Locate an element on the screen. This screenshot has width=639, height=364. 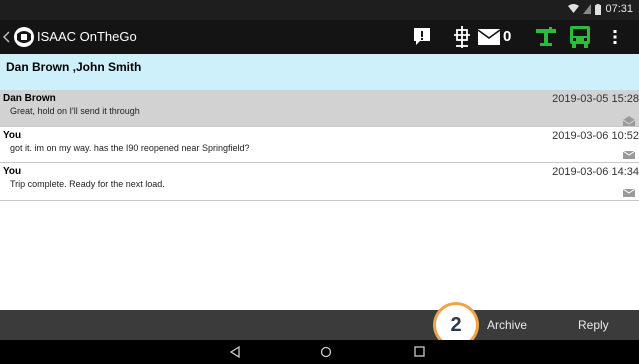
overflow-menu-icon is located at coordinates (615, 37).